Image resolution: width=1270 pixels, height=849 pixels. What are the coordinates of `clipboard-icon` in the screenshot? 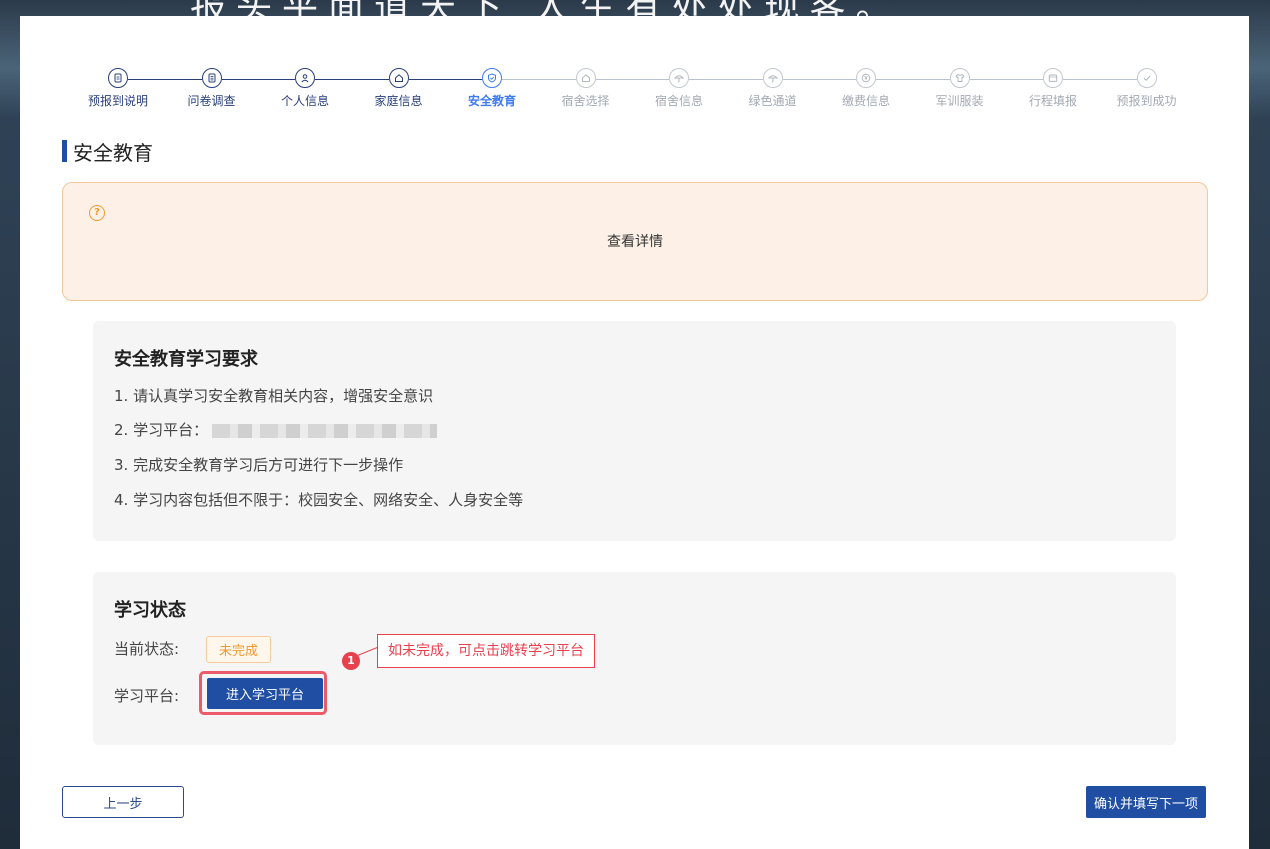 It's located at (211, 78).